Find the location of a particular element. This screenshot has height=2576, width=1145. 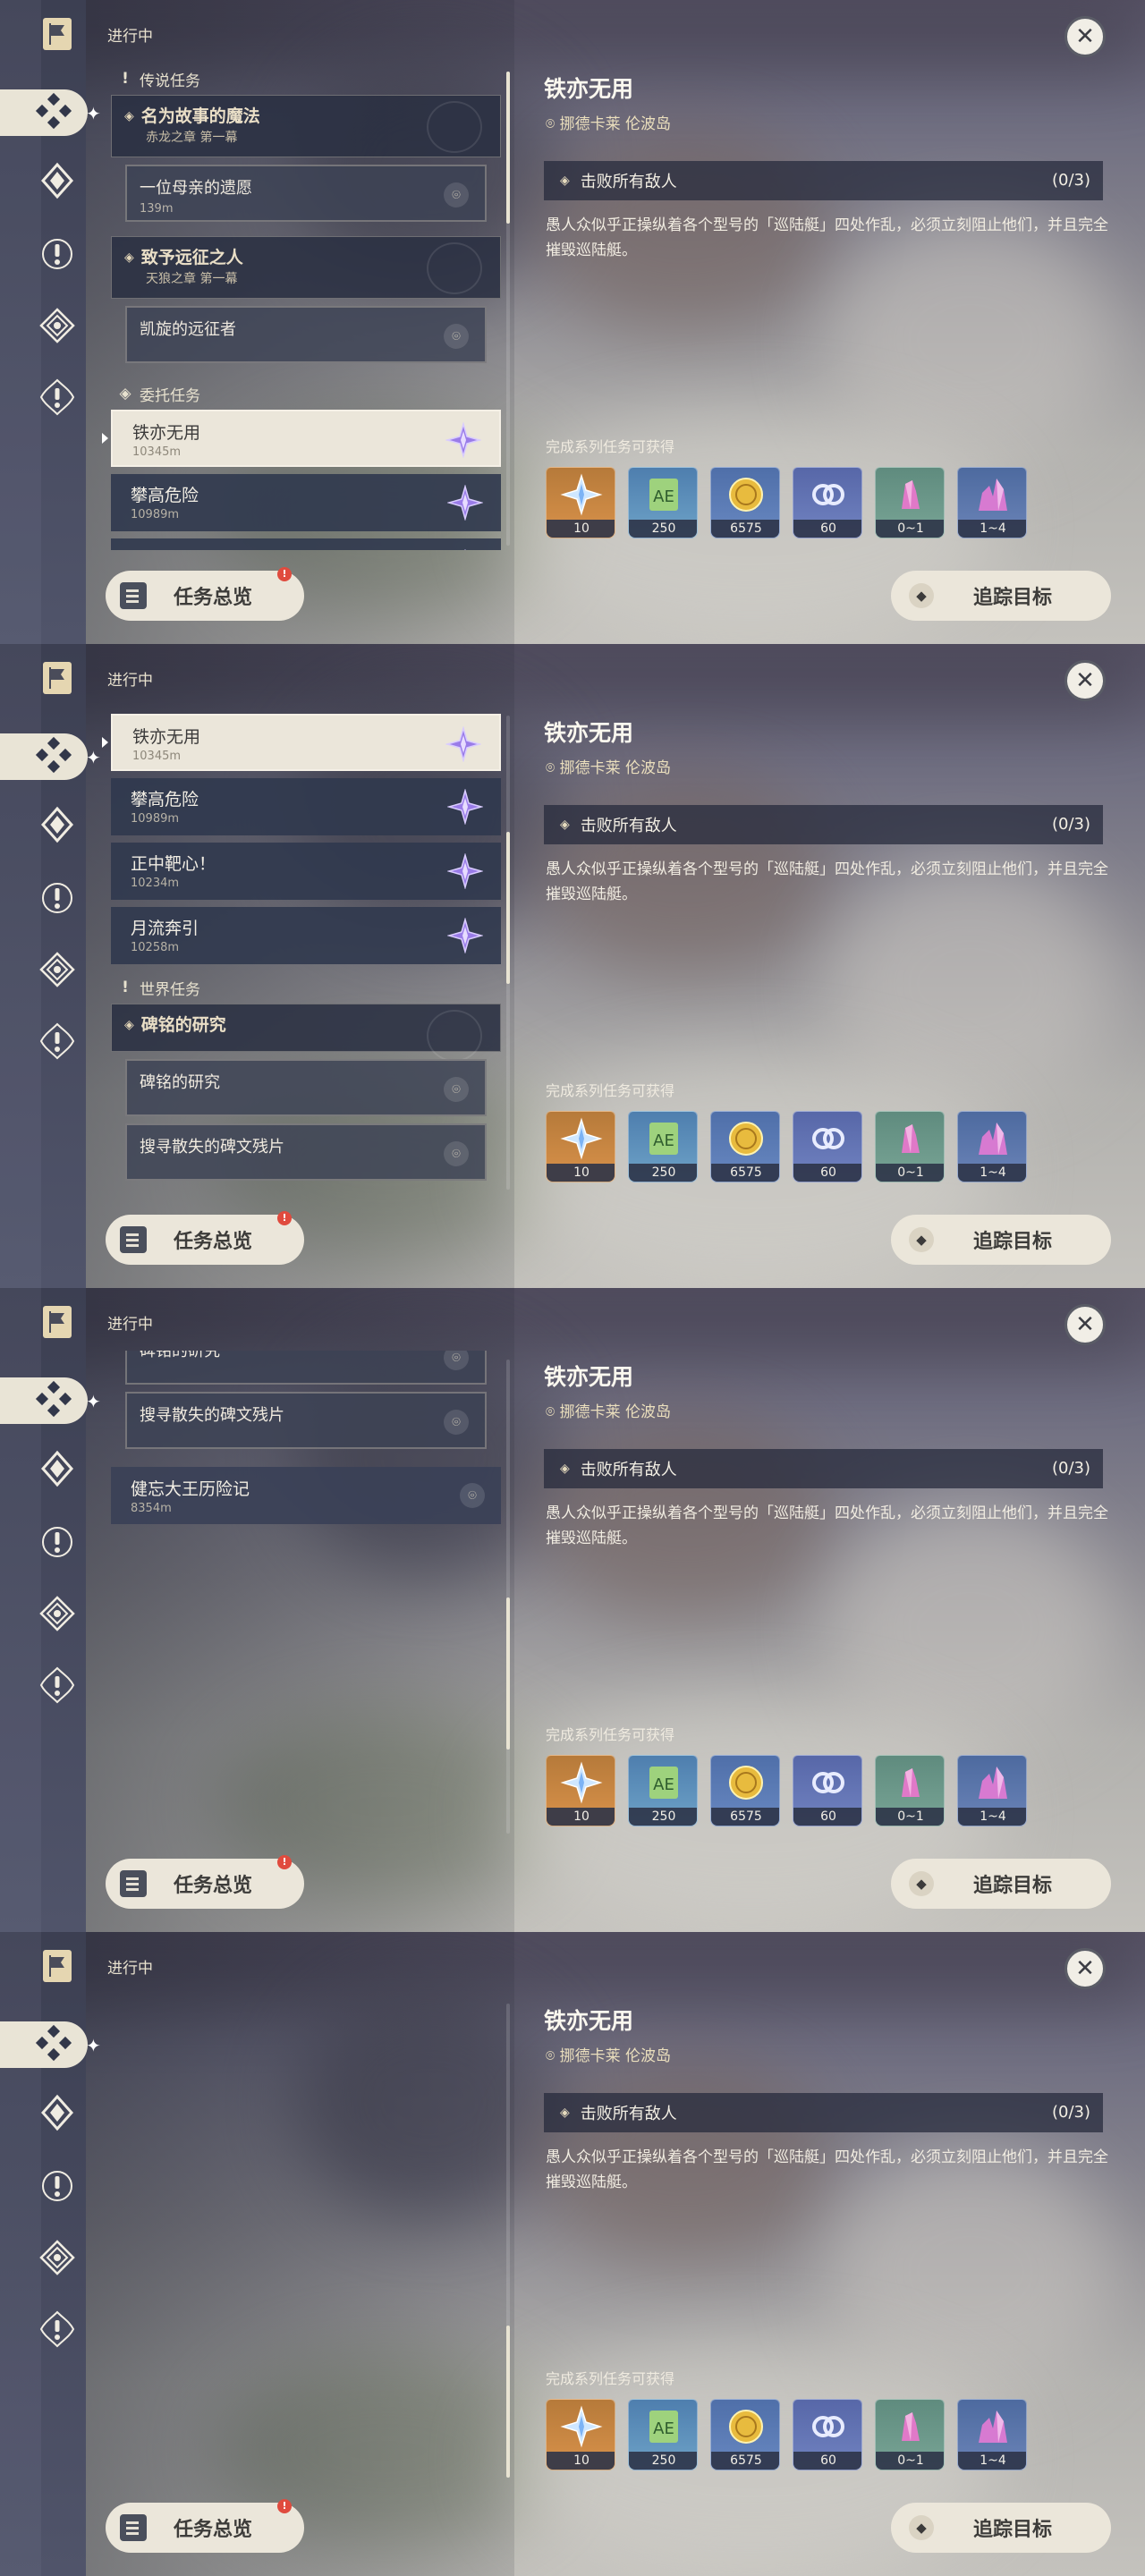

quest-step-item: 凯旋的远征者 ⌾ is located at coordinates (306, 334).